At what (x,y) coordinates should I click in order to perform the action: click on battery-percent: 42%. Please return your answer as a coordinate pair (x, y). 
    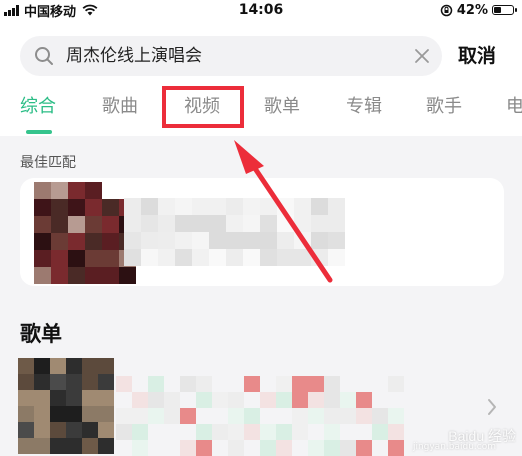
    Looking at the image, I should click on (472, 10).